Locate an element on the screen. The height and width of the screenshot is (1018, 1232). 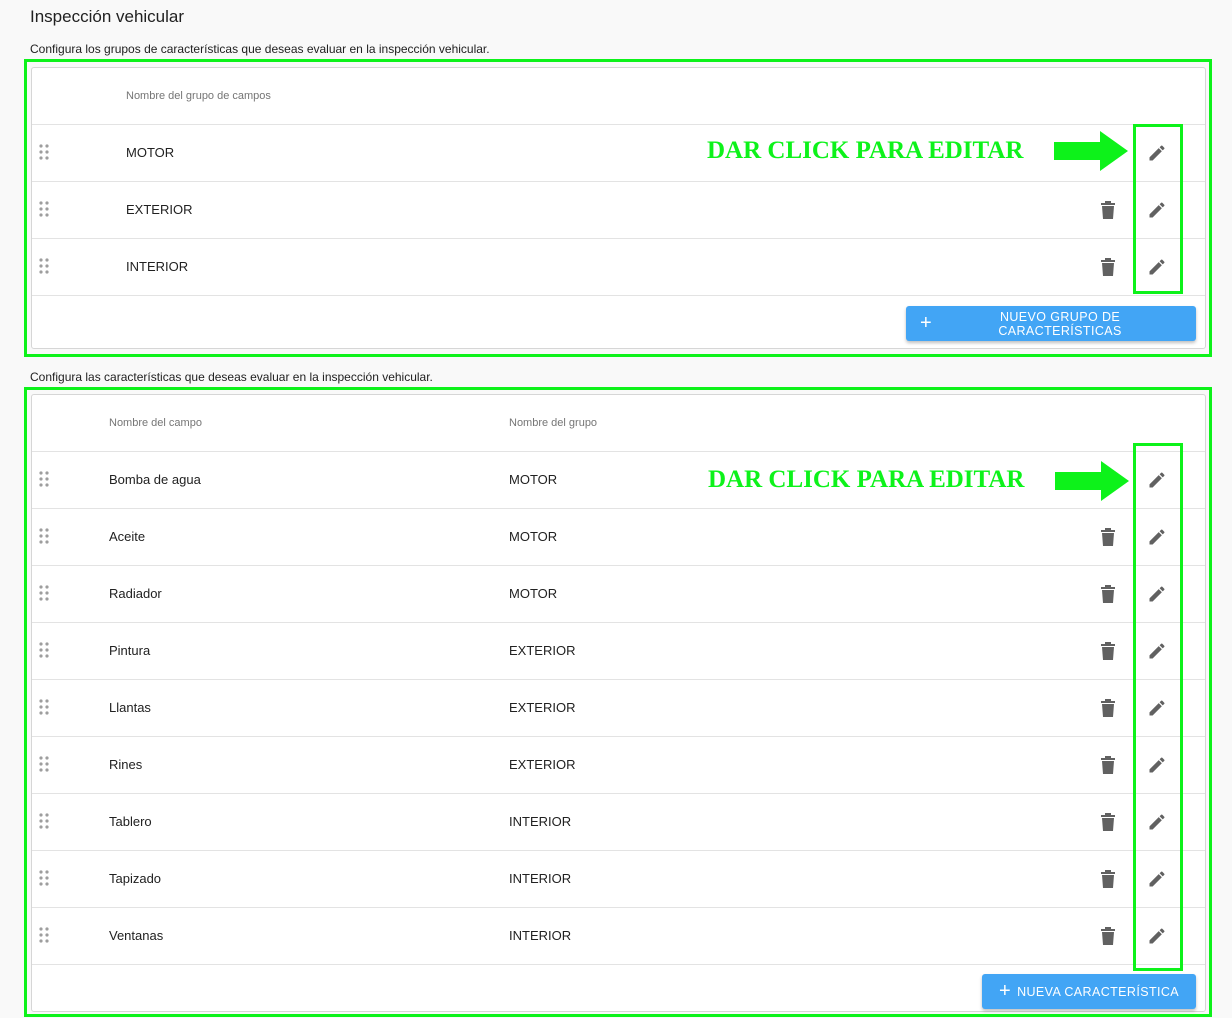
edit-hint-fields: DAR CLICK PARA EDITAR is located at coordinates (866, 479).